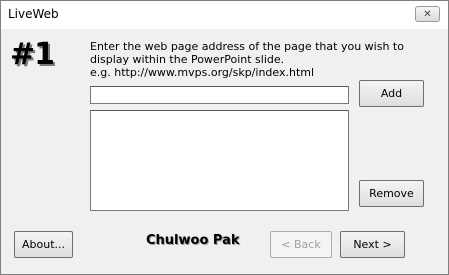  Describe the element at coordinates (219, 95) in the screenshot. I see `url-input` at that location.